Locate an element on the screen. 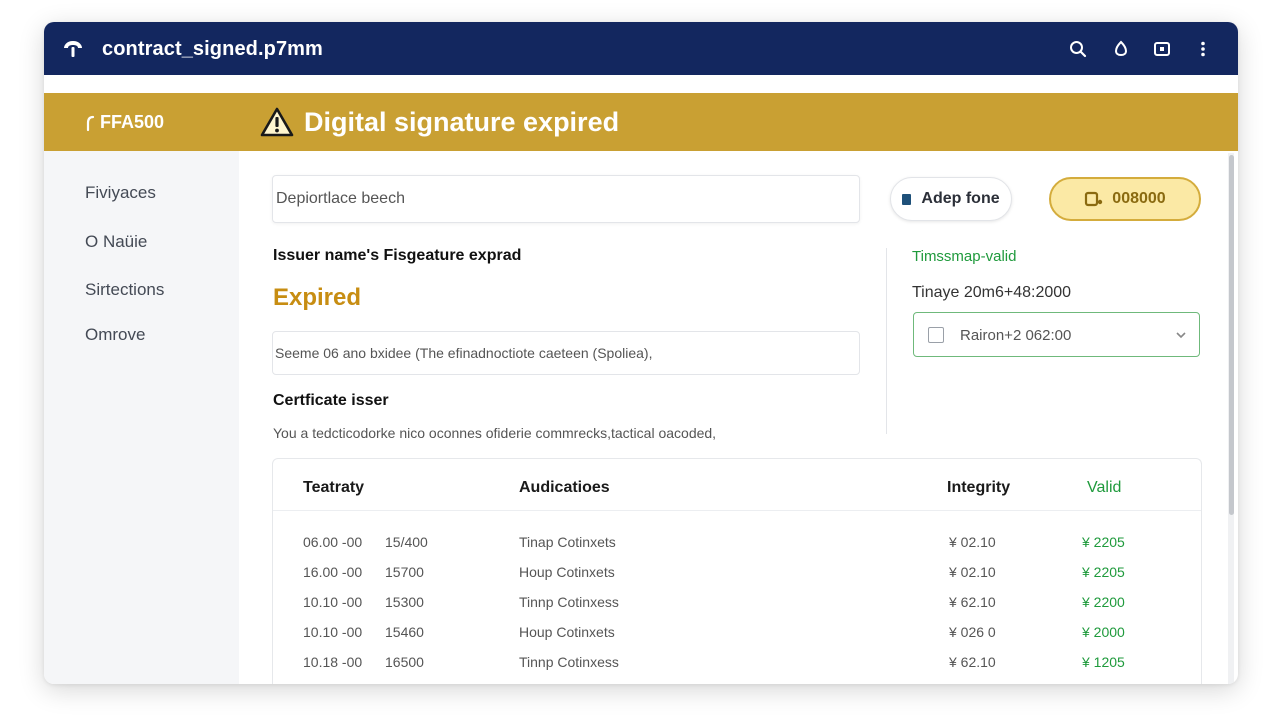 The image size is (1280, 720). banner-code: FFA500 is located at coordinates (124, 122).